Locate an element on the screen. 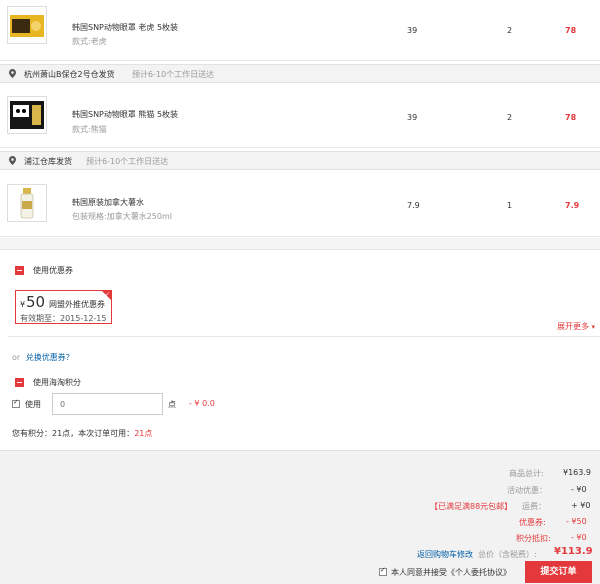 This screenshot has width=600, height=584. order-item-row: 韩国SNP动物眼罩 老虎 5枚装 款式:老虎 39 2 78 is located at coordinates (300, 30).